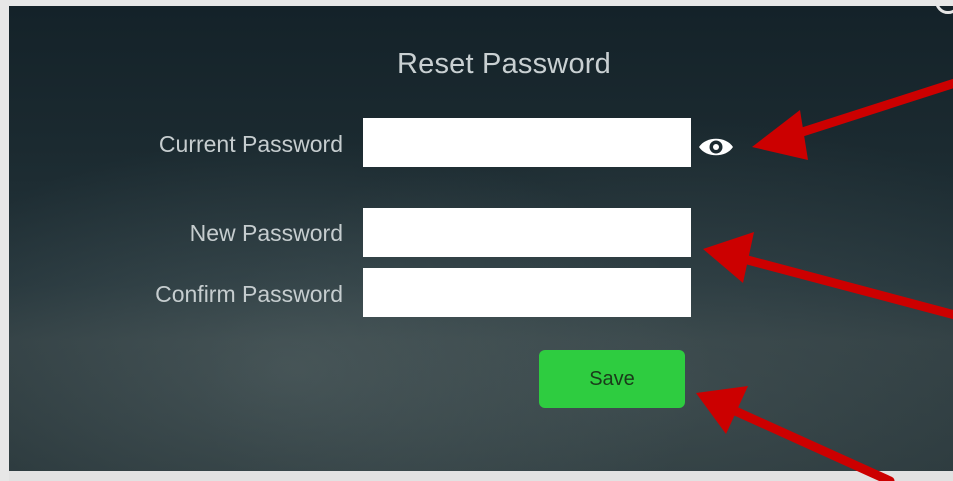 The image size is (953, 481). I want to click on new-password-label: New Password, so click(266, 233).